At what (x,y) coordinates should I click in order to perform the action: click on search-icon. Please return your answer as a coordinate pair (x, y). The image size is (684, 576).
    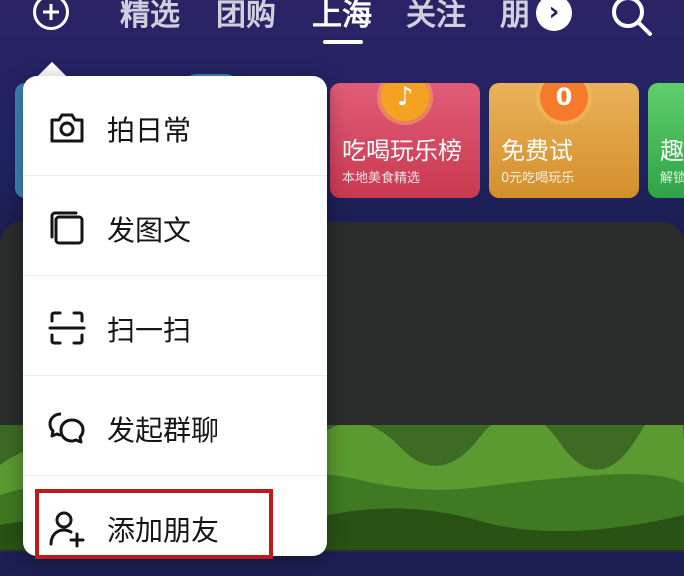
    Looking at the image, I should click on (631, 19).